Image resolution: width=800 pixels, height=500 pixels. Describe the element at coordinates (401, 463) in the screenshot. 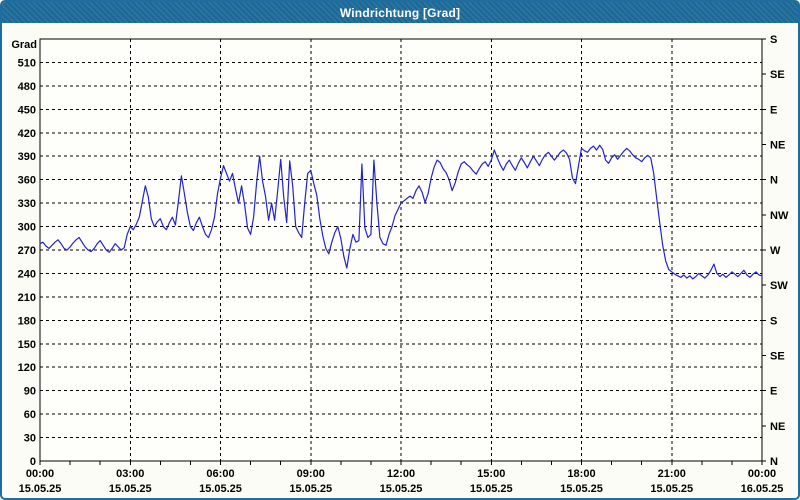

I see `x-minor-ticks` at that location.